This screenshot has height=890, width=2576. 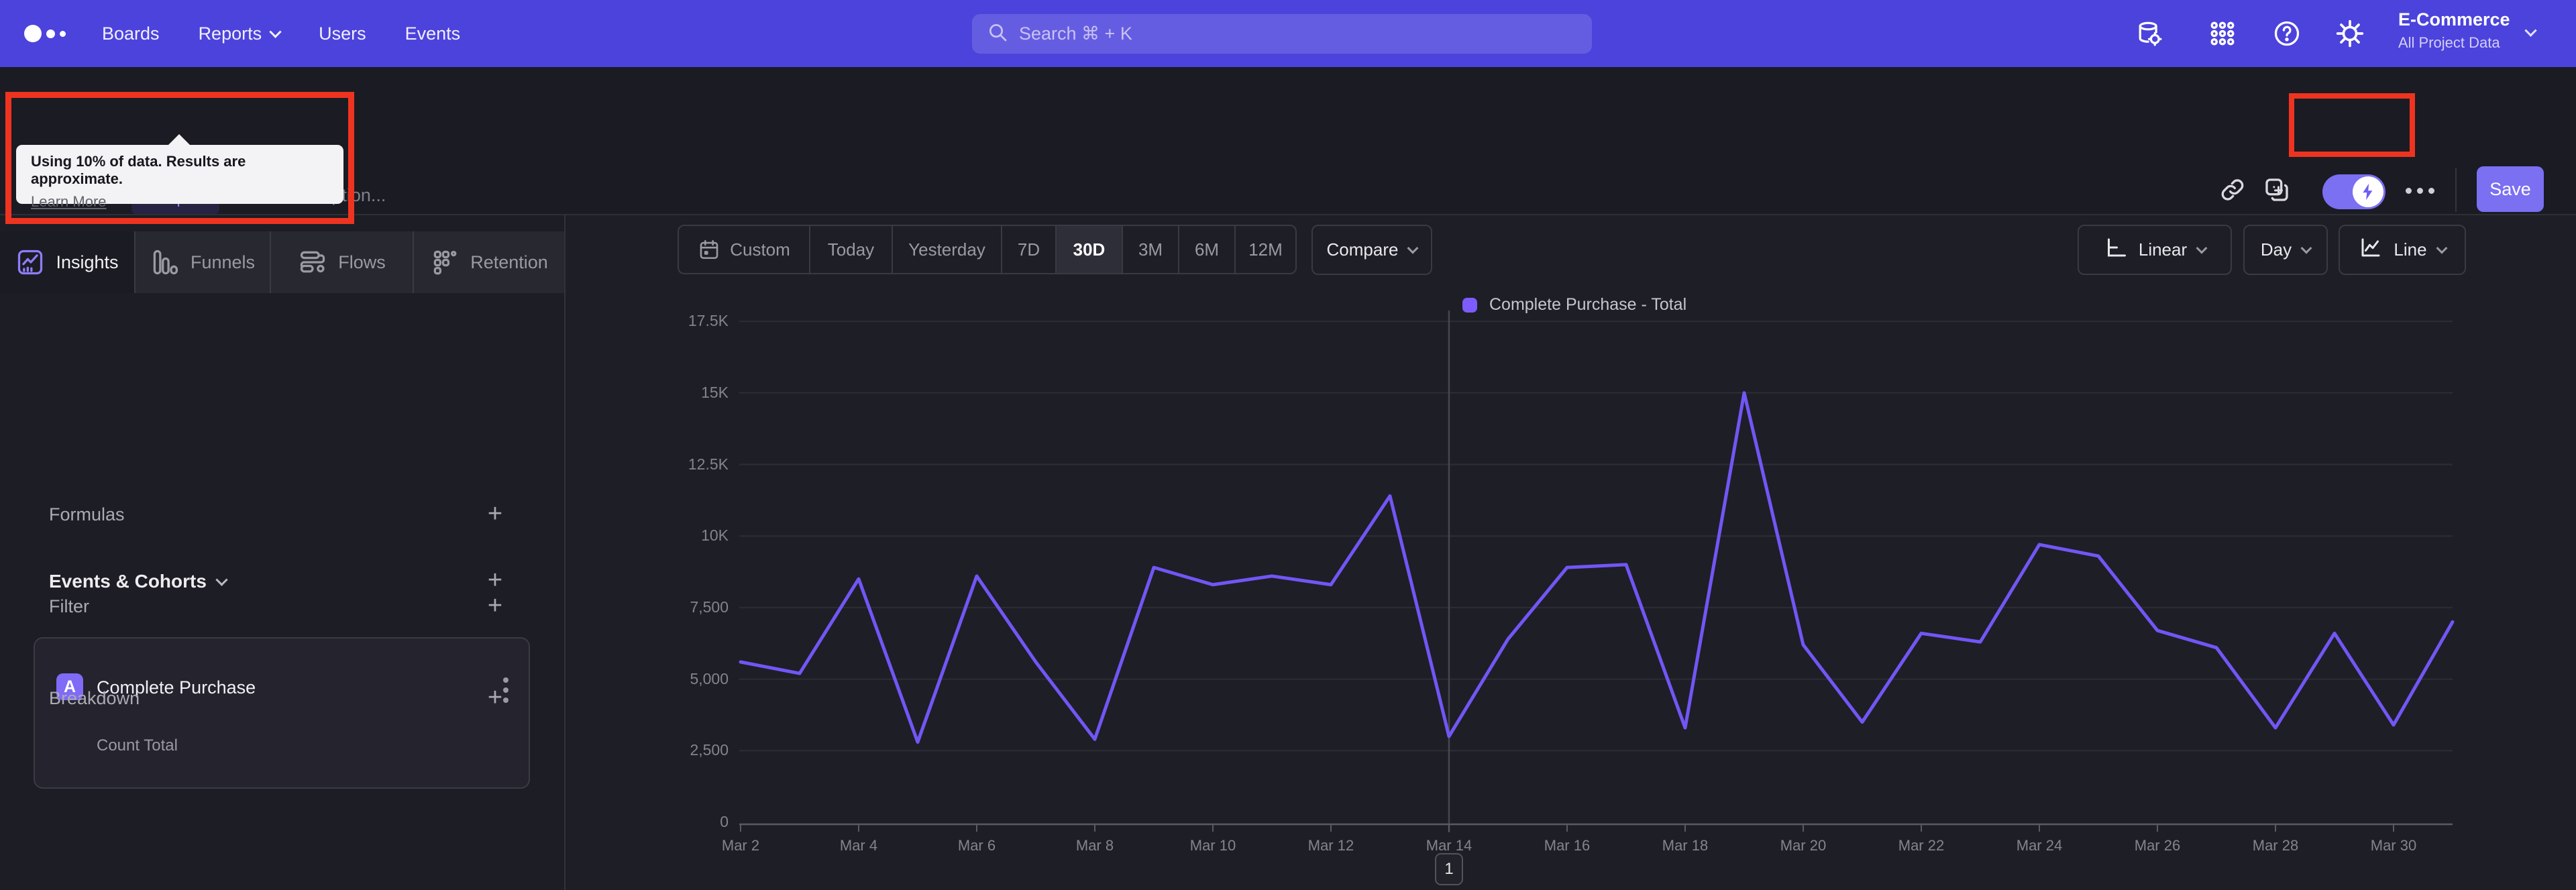 What do you see at coordinates (495, 581) in the screenshot?
I see `add-event-button: +` at bounding box center [495, 581].